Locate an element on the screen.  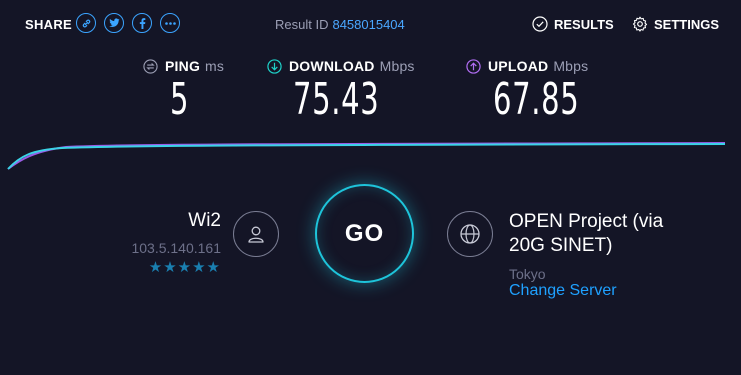
ping-unit: ms is located at coordinates (215, 66).